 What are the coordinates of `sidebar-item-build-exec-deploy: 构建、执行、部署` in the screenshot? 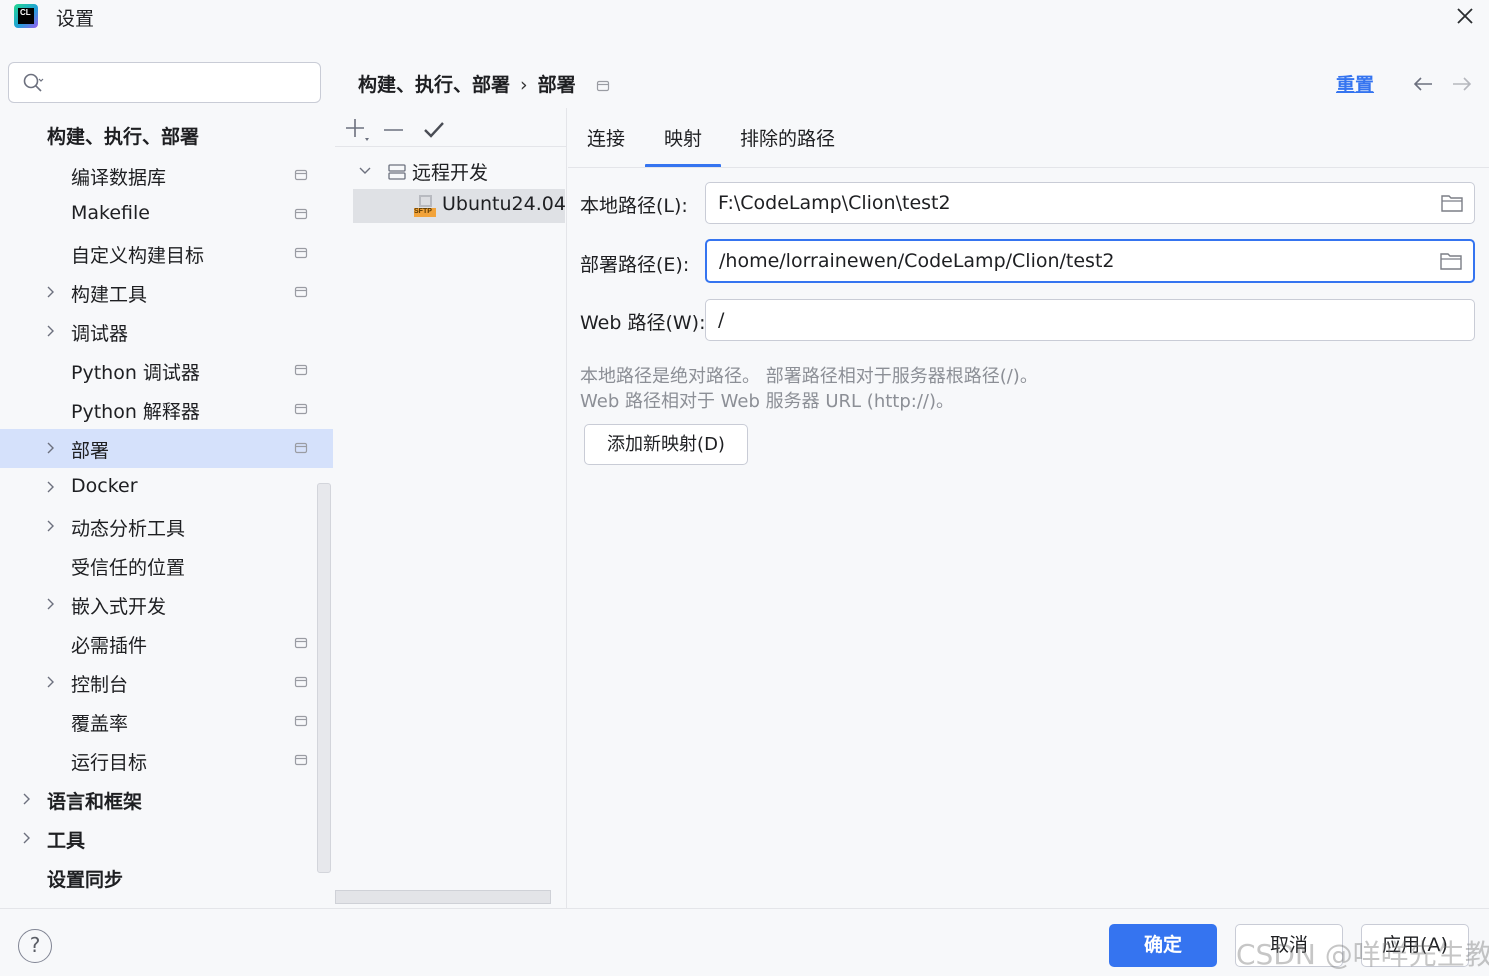 It's located at (166, 134).